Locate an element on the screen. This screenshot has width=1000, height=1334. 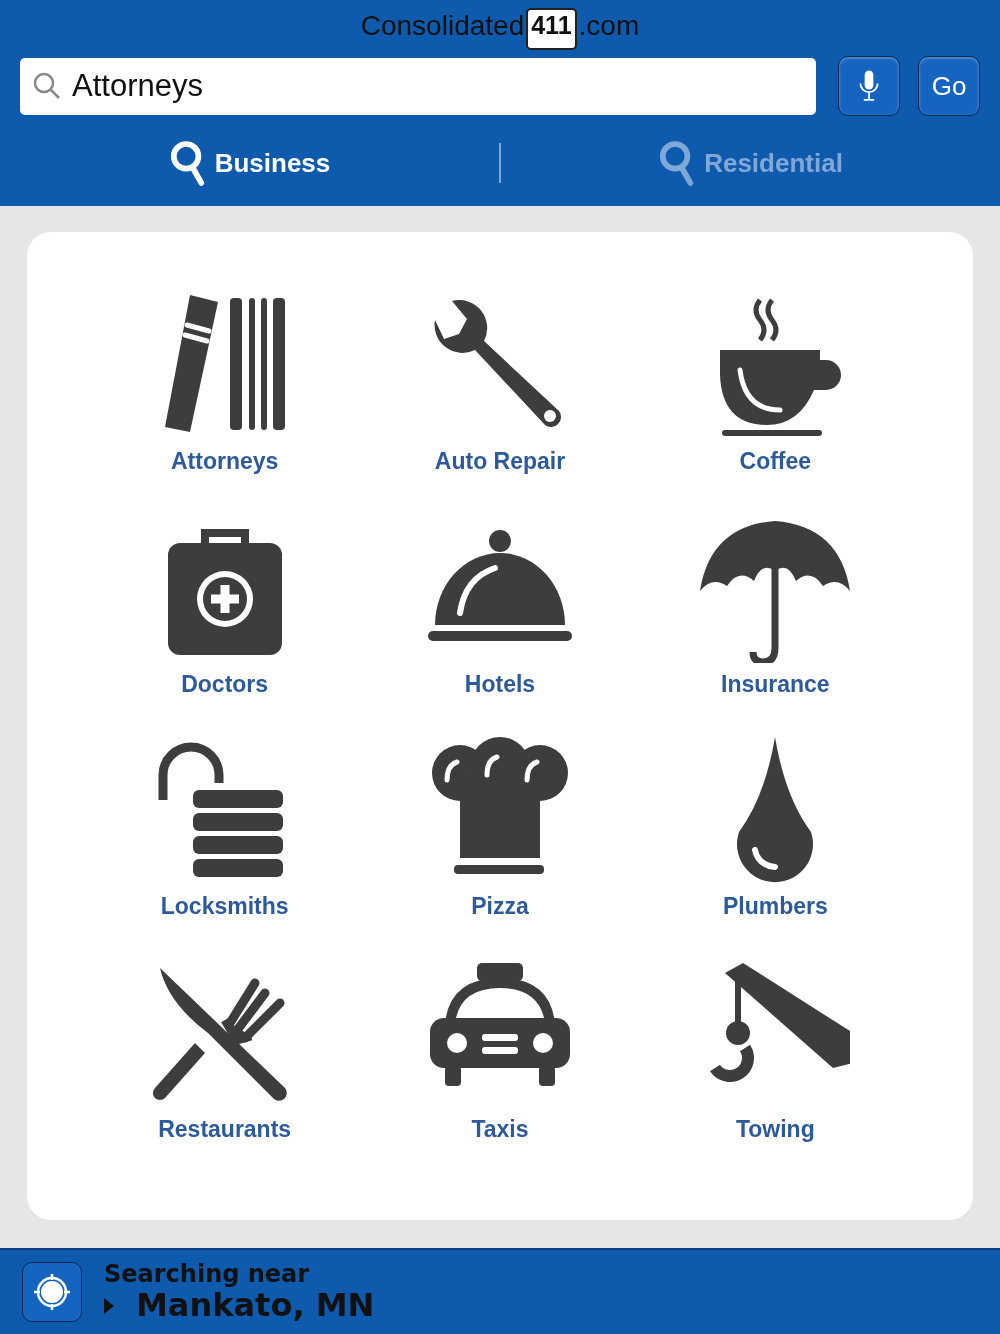
category-label: Coffee is located at coordinates (775, 461).